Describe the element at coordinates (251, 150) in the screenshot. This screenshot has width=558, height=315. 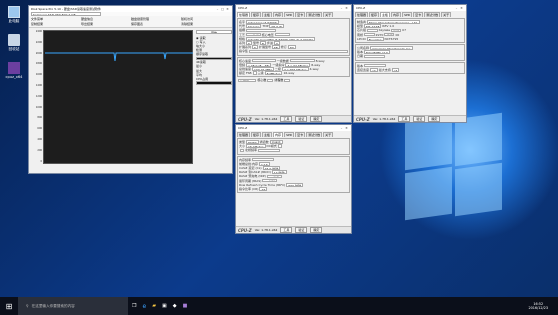
I see `field-label: 北桥频率` at that location.